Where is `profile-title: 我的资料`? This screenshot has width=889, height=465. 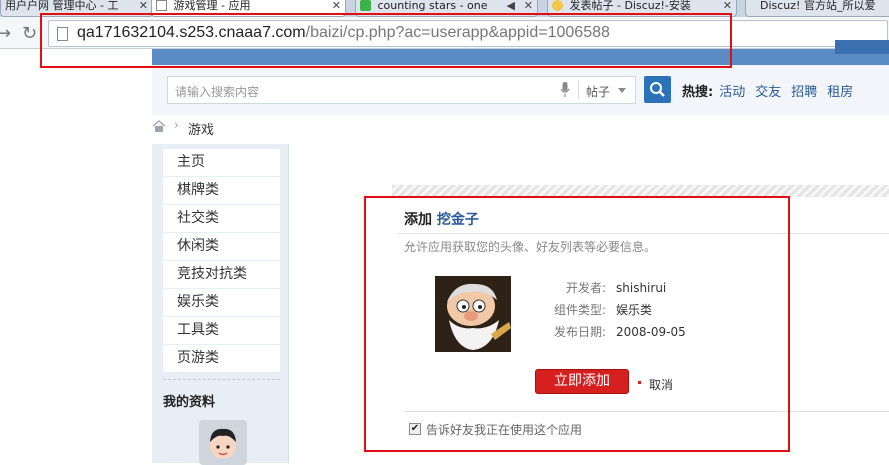 profile-title: 我的资料 is located at coordinates (189, 402).